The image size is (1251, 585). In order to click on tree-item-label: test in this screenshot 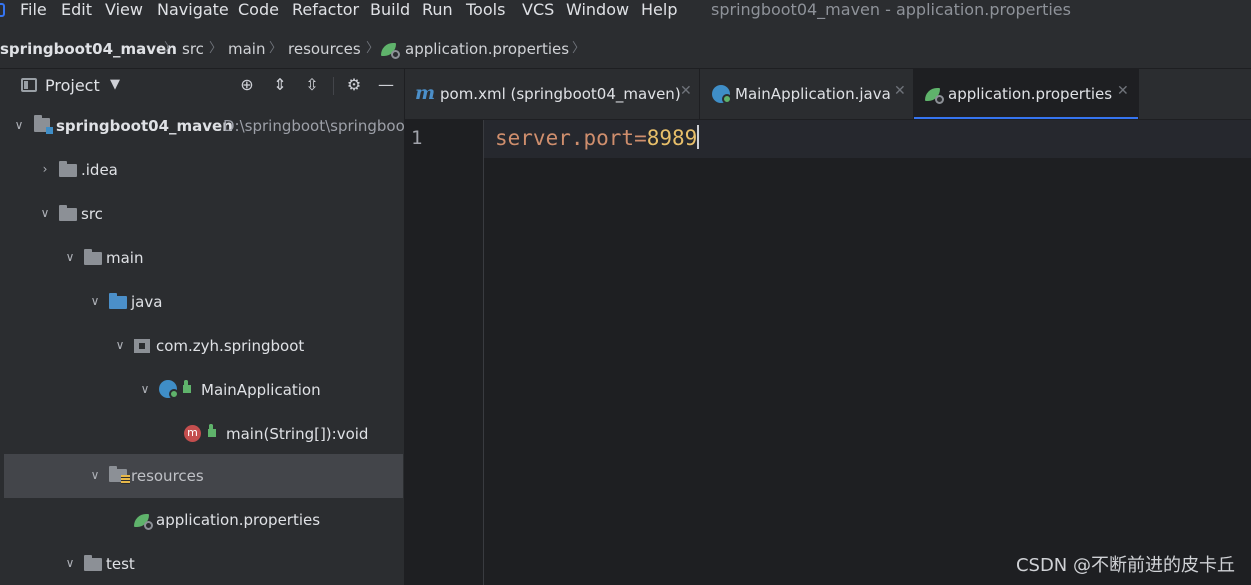, I will do `click(120, 564)`.